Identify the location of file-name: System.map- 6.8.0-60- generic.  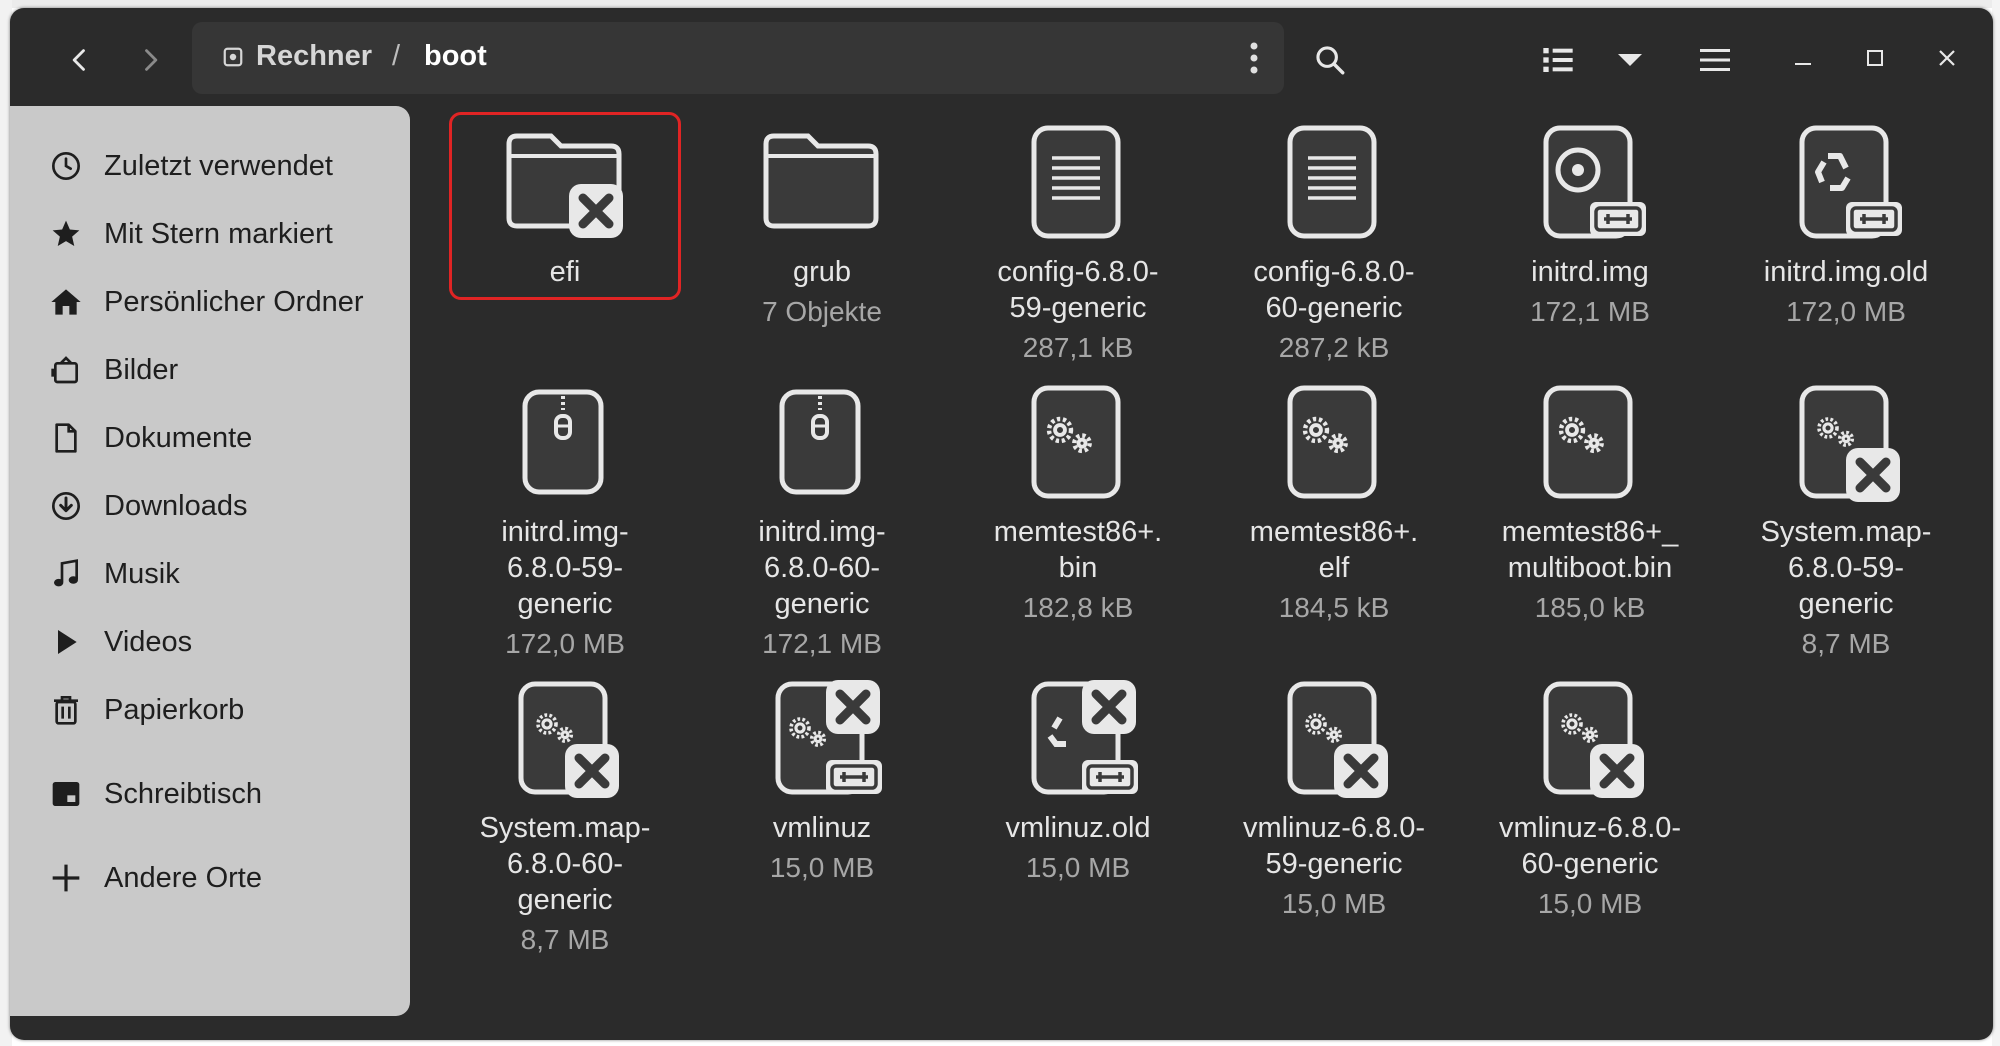
(565, 864).